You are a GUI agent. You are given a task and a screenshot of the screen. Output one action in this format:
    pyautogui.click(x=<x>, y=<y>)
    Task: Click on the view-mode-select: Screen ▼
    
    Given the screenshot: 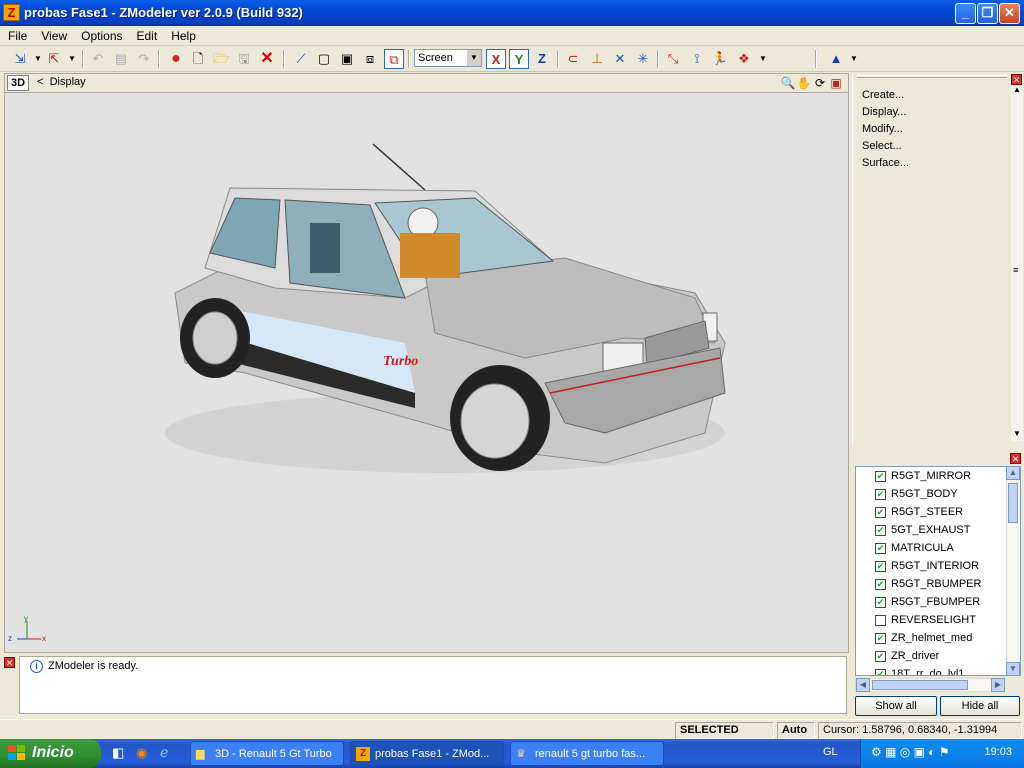 What is the action you would take?
    pyautogui.click(x=448, y=58)
    